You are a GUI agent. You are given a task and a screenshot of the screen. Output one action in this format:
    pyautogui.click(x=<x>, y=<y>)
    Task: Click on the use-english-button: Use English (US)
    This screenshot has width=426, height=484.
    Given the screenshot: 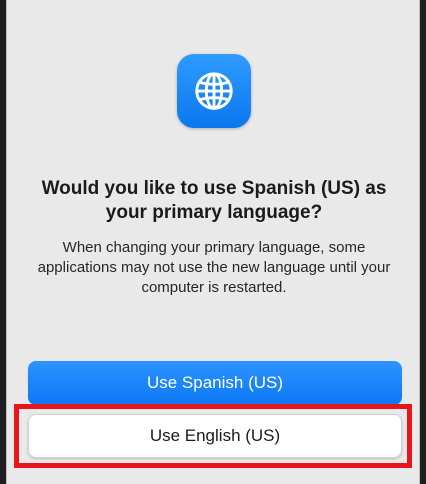 What is the action you would take?
    pyautogui.click(x=215, y=436)
    